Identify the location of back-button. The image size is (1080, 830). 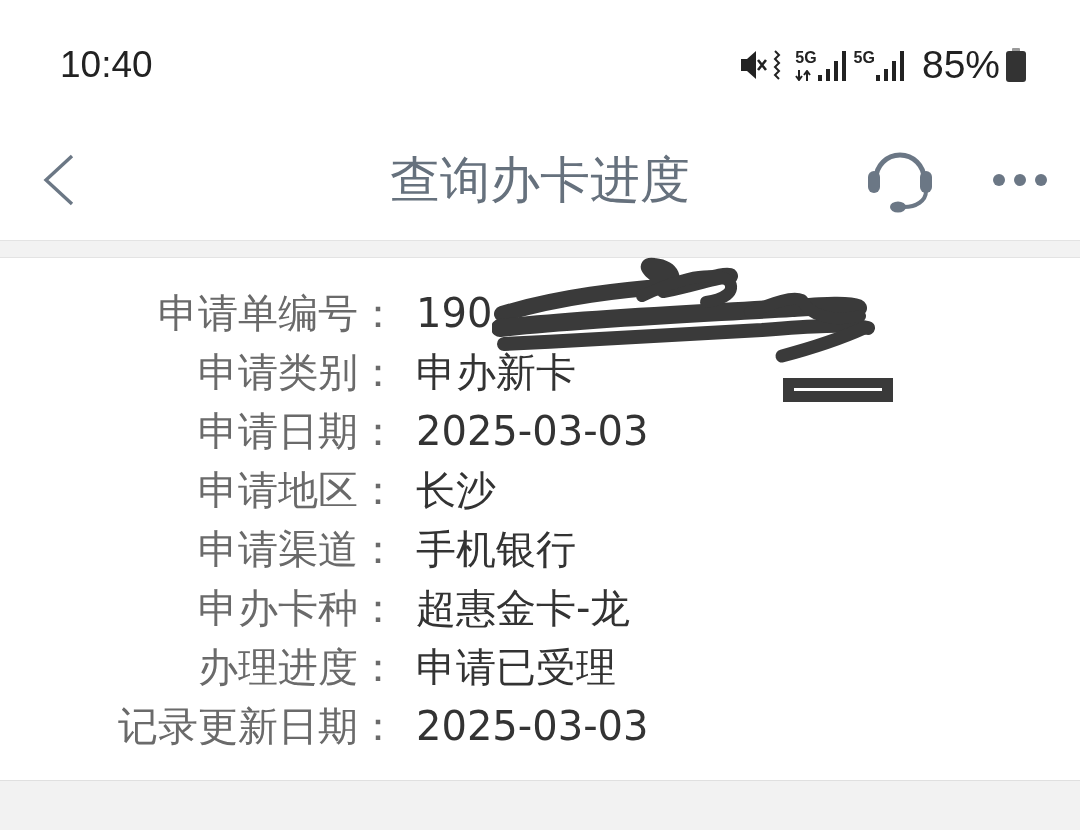
(59, 180).